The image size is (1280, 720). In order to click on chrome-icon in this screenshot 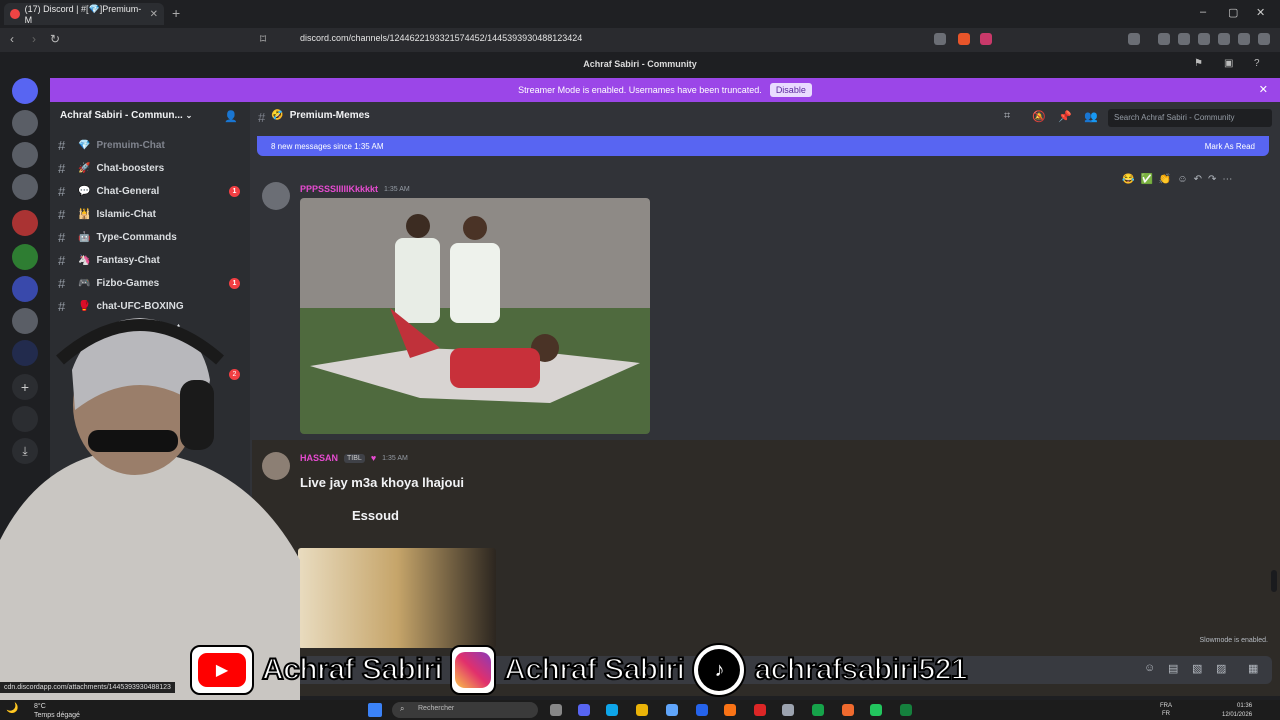, I will do `click(876, 710)`.